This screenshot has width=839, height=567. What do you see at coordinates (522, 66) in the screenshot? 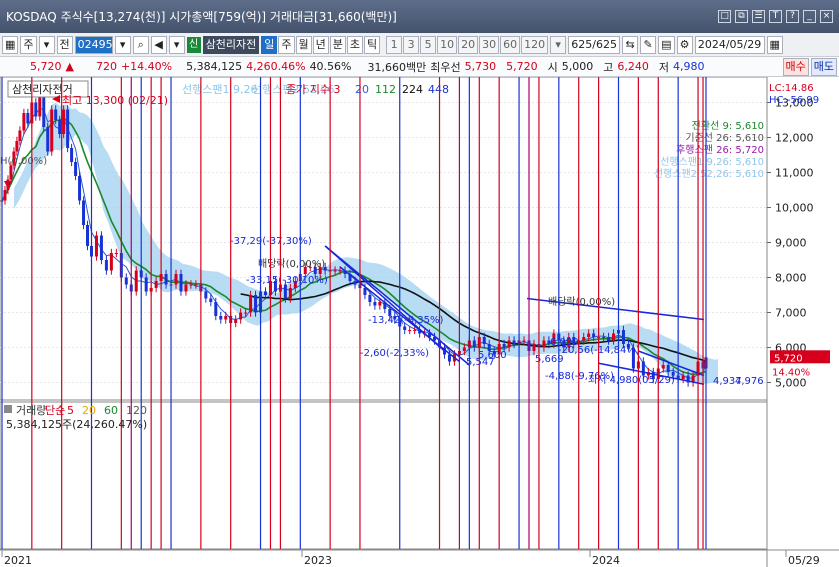
I see `best-buy-price: 5,720` at bounding box center [522, 66].